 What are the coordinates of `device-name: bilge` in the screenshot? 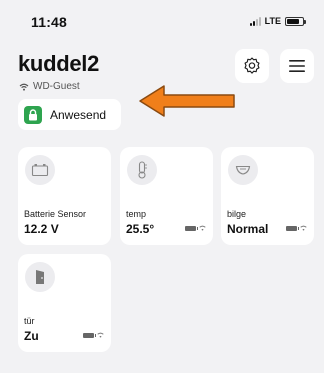 It's located at (237, 214).